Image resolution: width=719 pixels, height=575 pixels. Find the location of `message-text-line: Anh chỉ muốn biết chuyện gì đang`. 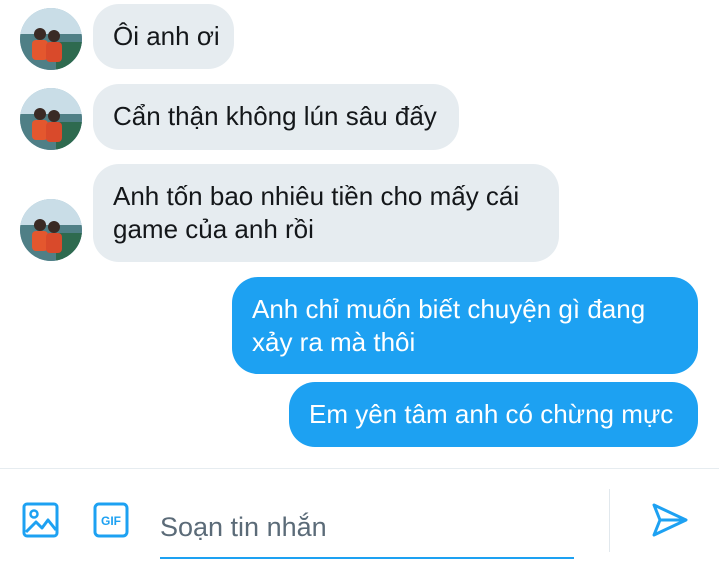

message-text-line: Anh chỉ muốn biết chuyện gì đang is located at coordinates (449, 309).